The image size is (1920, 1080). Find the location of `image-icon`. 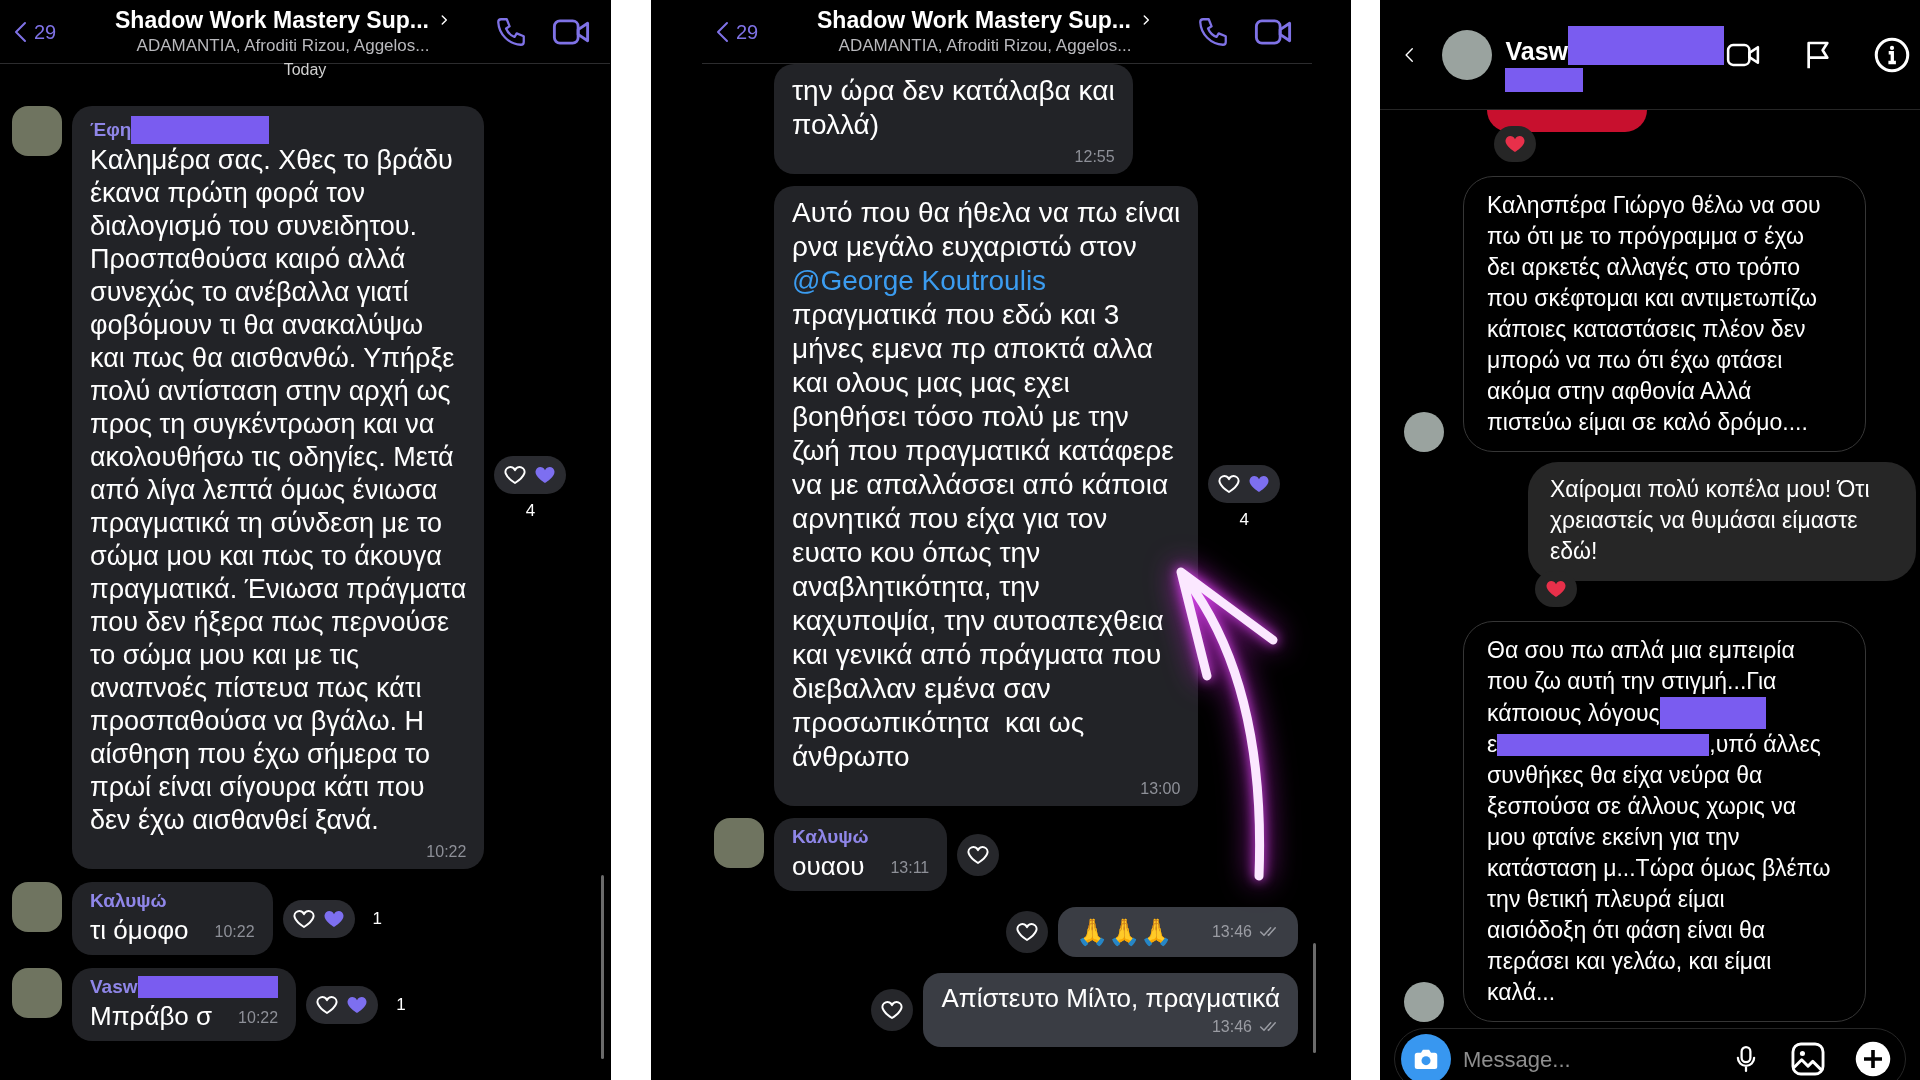

image-icon is located at coordinates (1808, 1059).